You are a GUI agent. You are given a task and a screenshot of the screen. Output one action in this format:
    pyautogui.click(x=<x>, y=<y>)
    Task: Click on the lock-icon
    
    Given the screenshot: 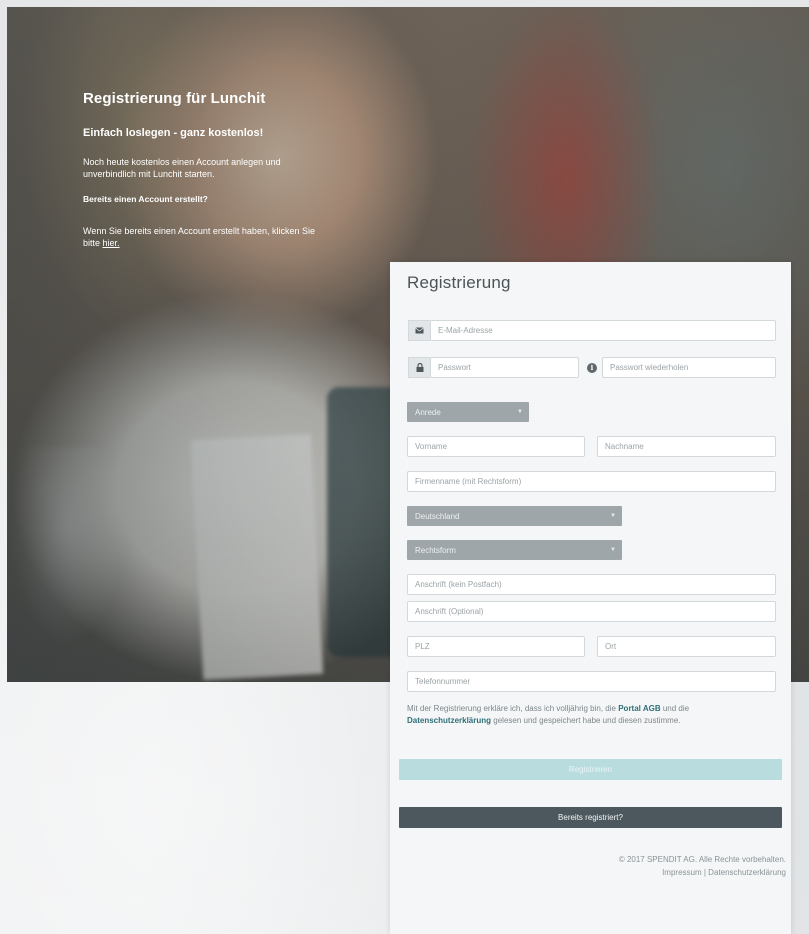 What is the action you would take?
    pyautogui.click(x=419, y=367)
    